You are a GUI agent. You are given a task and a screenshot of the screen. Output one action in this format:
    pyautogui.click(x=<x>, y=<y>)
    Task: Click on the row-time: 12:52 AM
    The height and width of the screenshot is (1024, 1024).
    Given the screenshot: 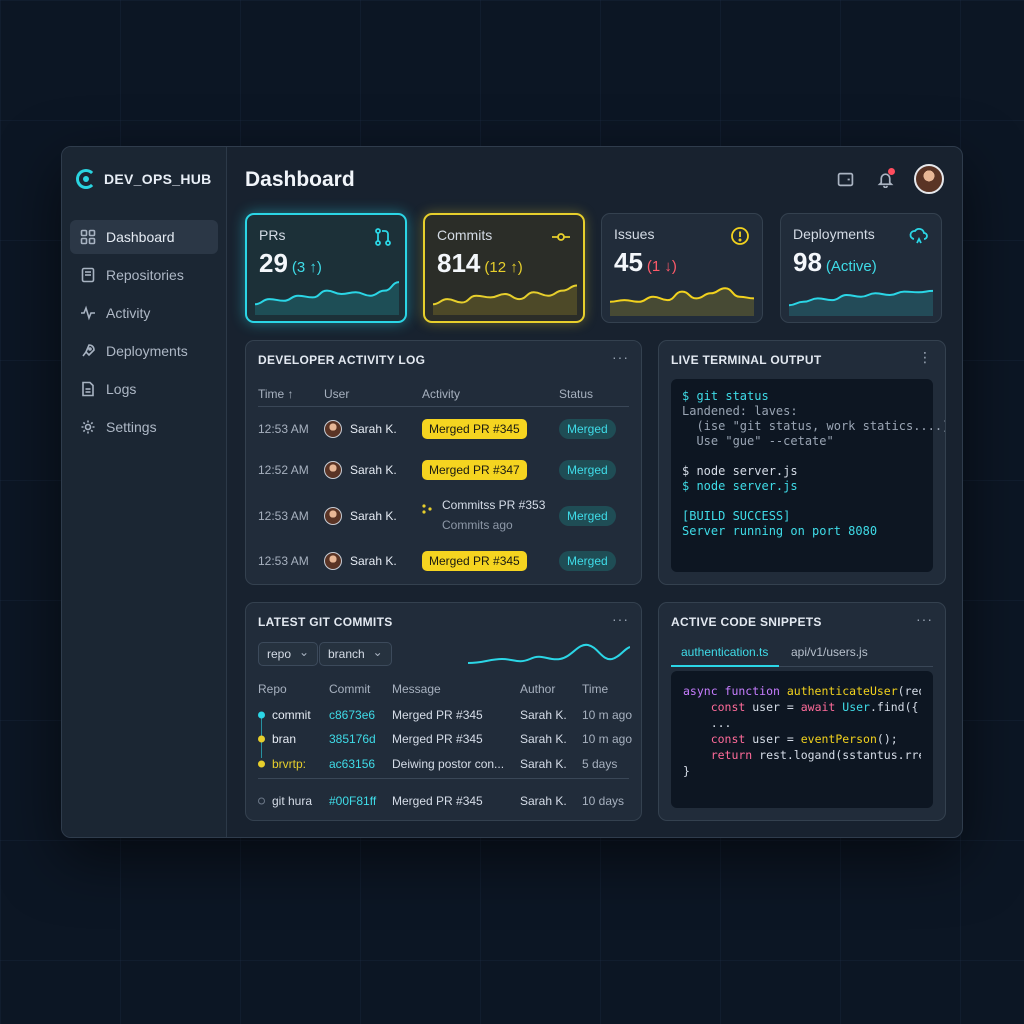 What is the action you would take?
    pyautogui.click(x=283, y=470)
    